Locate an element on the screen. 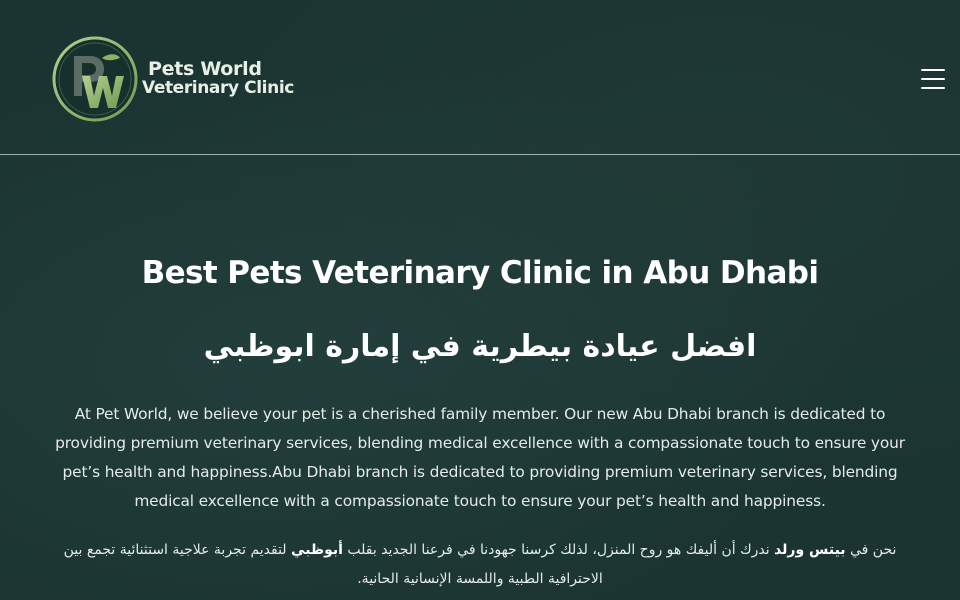  menu-bar-bottom is located at coordinates (933, 88).